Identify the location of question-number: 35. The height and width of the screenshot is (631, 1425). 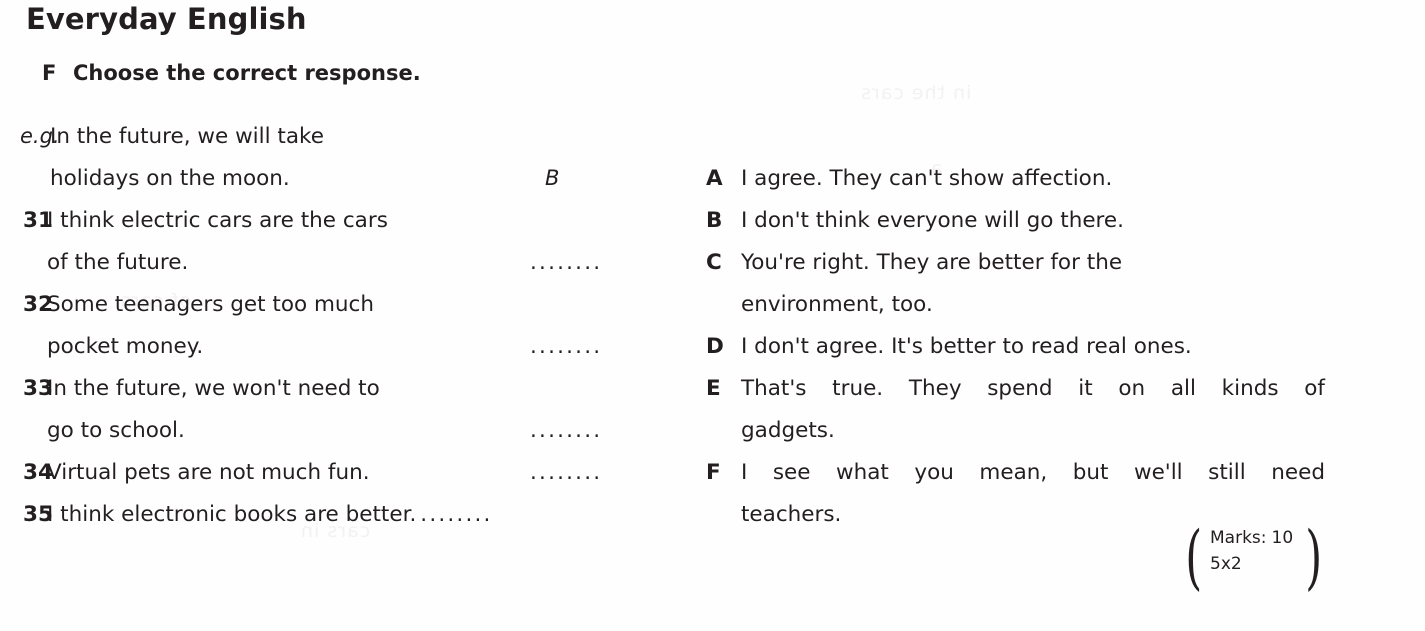
(38, 514).